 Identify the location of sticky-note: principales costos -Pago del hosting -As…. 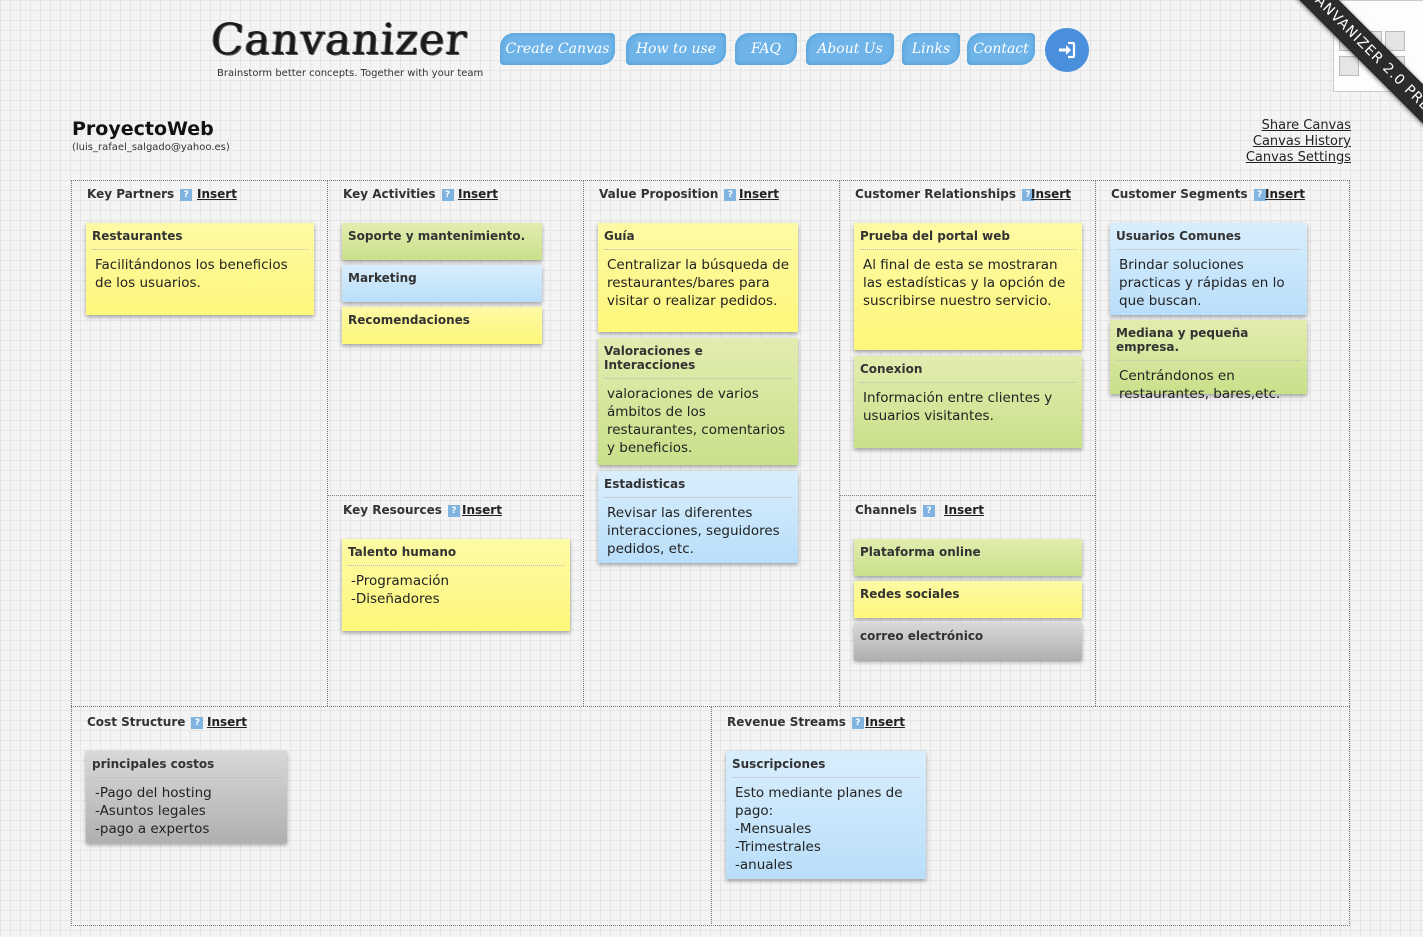
(186, 797).